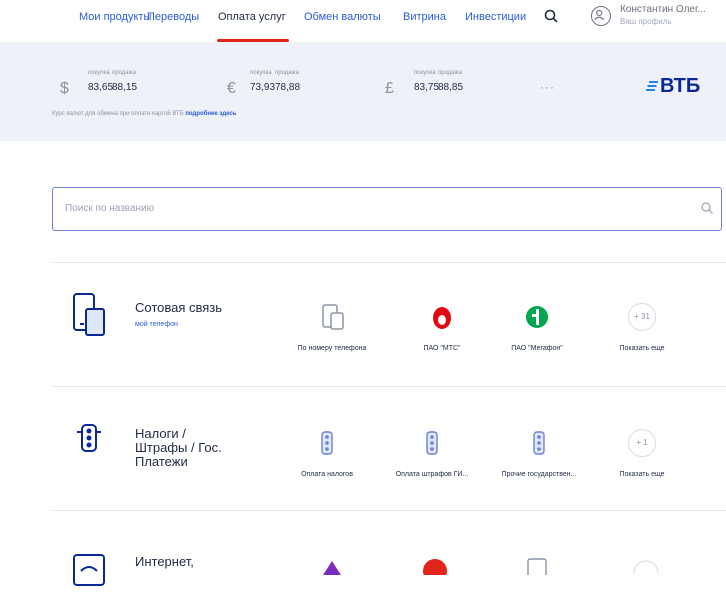 The image size is (726, 597). I want to click on tile-label: Оплата налогов, so click(327, 474).